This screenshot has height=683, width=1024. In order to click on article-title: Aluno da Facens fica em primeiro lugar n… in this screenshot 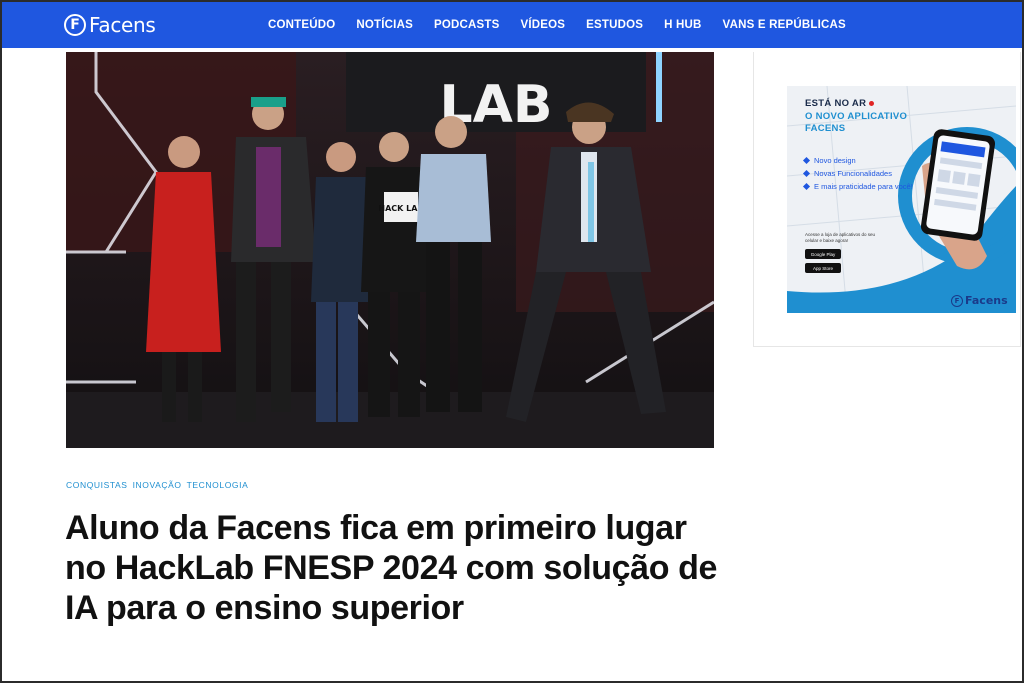, I will do `click(391, 568)`.